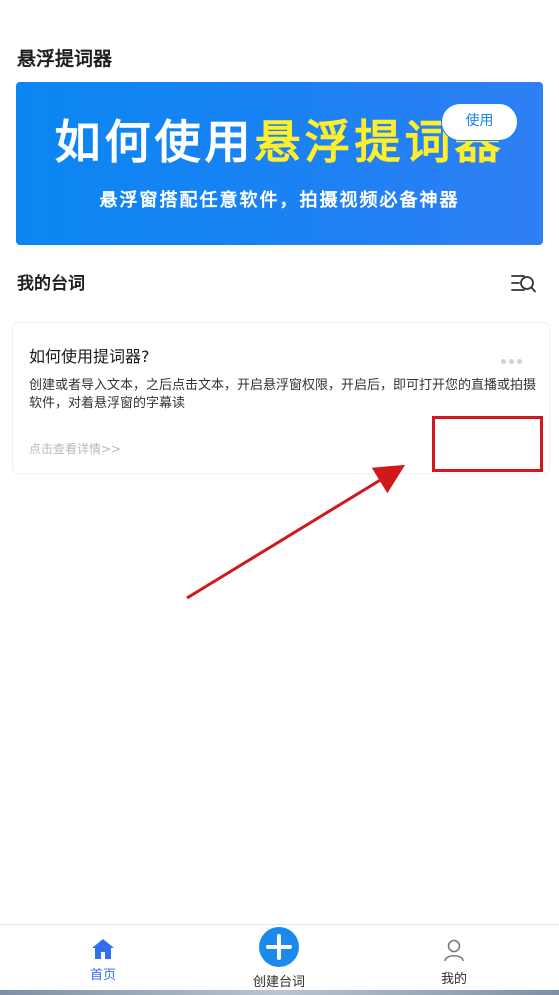  Describe the element at coordinates (154, 142) in the screenshot. I see `banner-headline-white: 如何使用` at that location.